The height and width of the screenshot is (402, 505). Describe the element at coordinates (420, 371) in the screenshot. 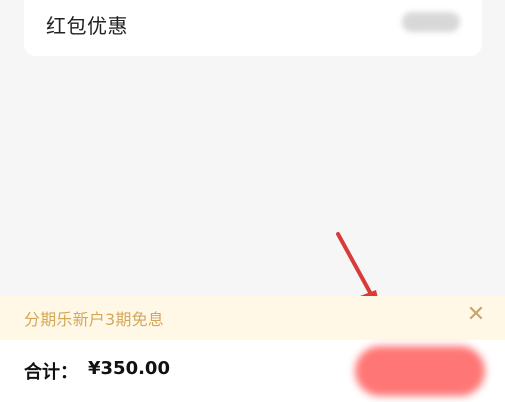

I see `submit-order-button` at that location.